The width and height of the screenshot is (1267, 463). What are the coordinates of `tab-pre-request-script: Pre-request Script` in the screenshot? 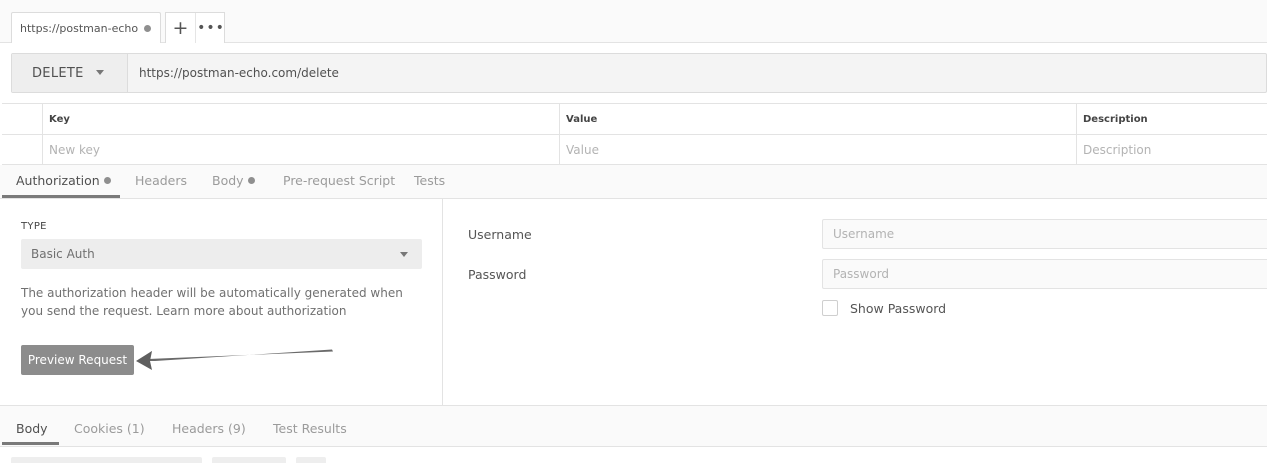 It's located at (339, 180).